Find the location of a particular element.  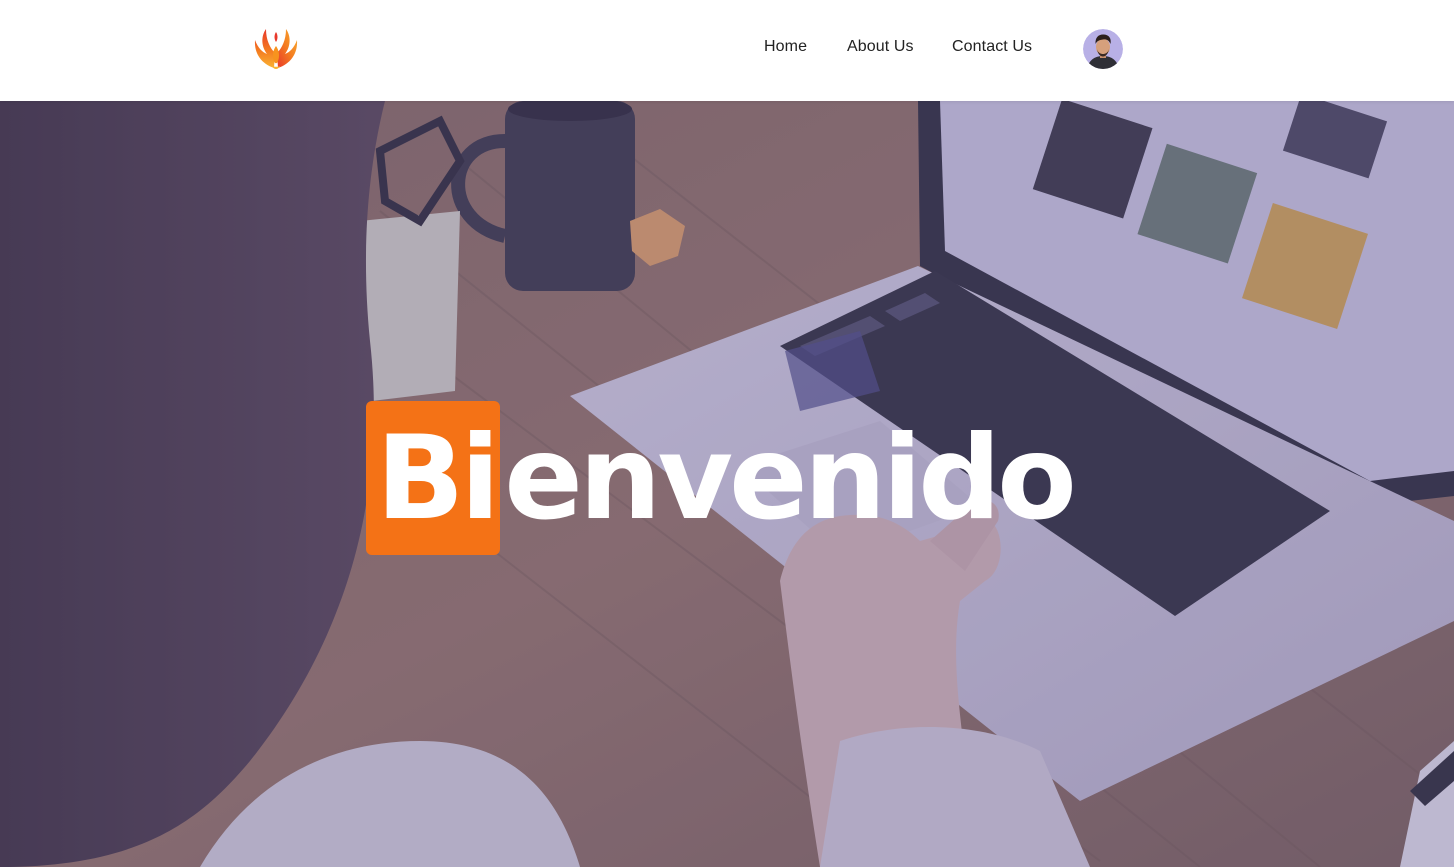

nav-link-about-us: About Us is located at coordinates (880, 47).